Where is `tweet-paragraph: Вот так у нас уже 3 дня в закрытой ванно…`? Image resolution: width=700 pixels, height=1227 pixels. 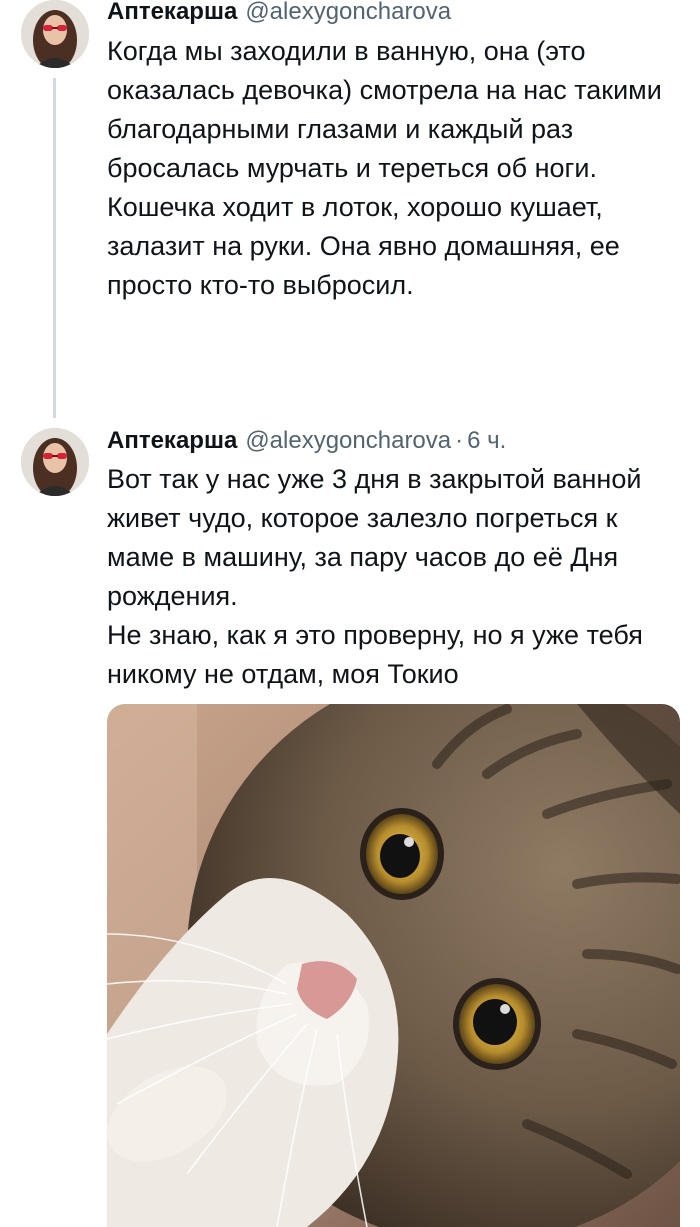 tweet-paragraph: Вот так у нас уже 3 дня в закрытой ванно… is located at coordinates (374, 537).